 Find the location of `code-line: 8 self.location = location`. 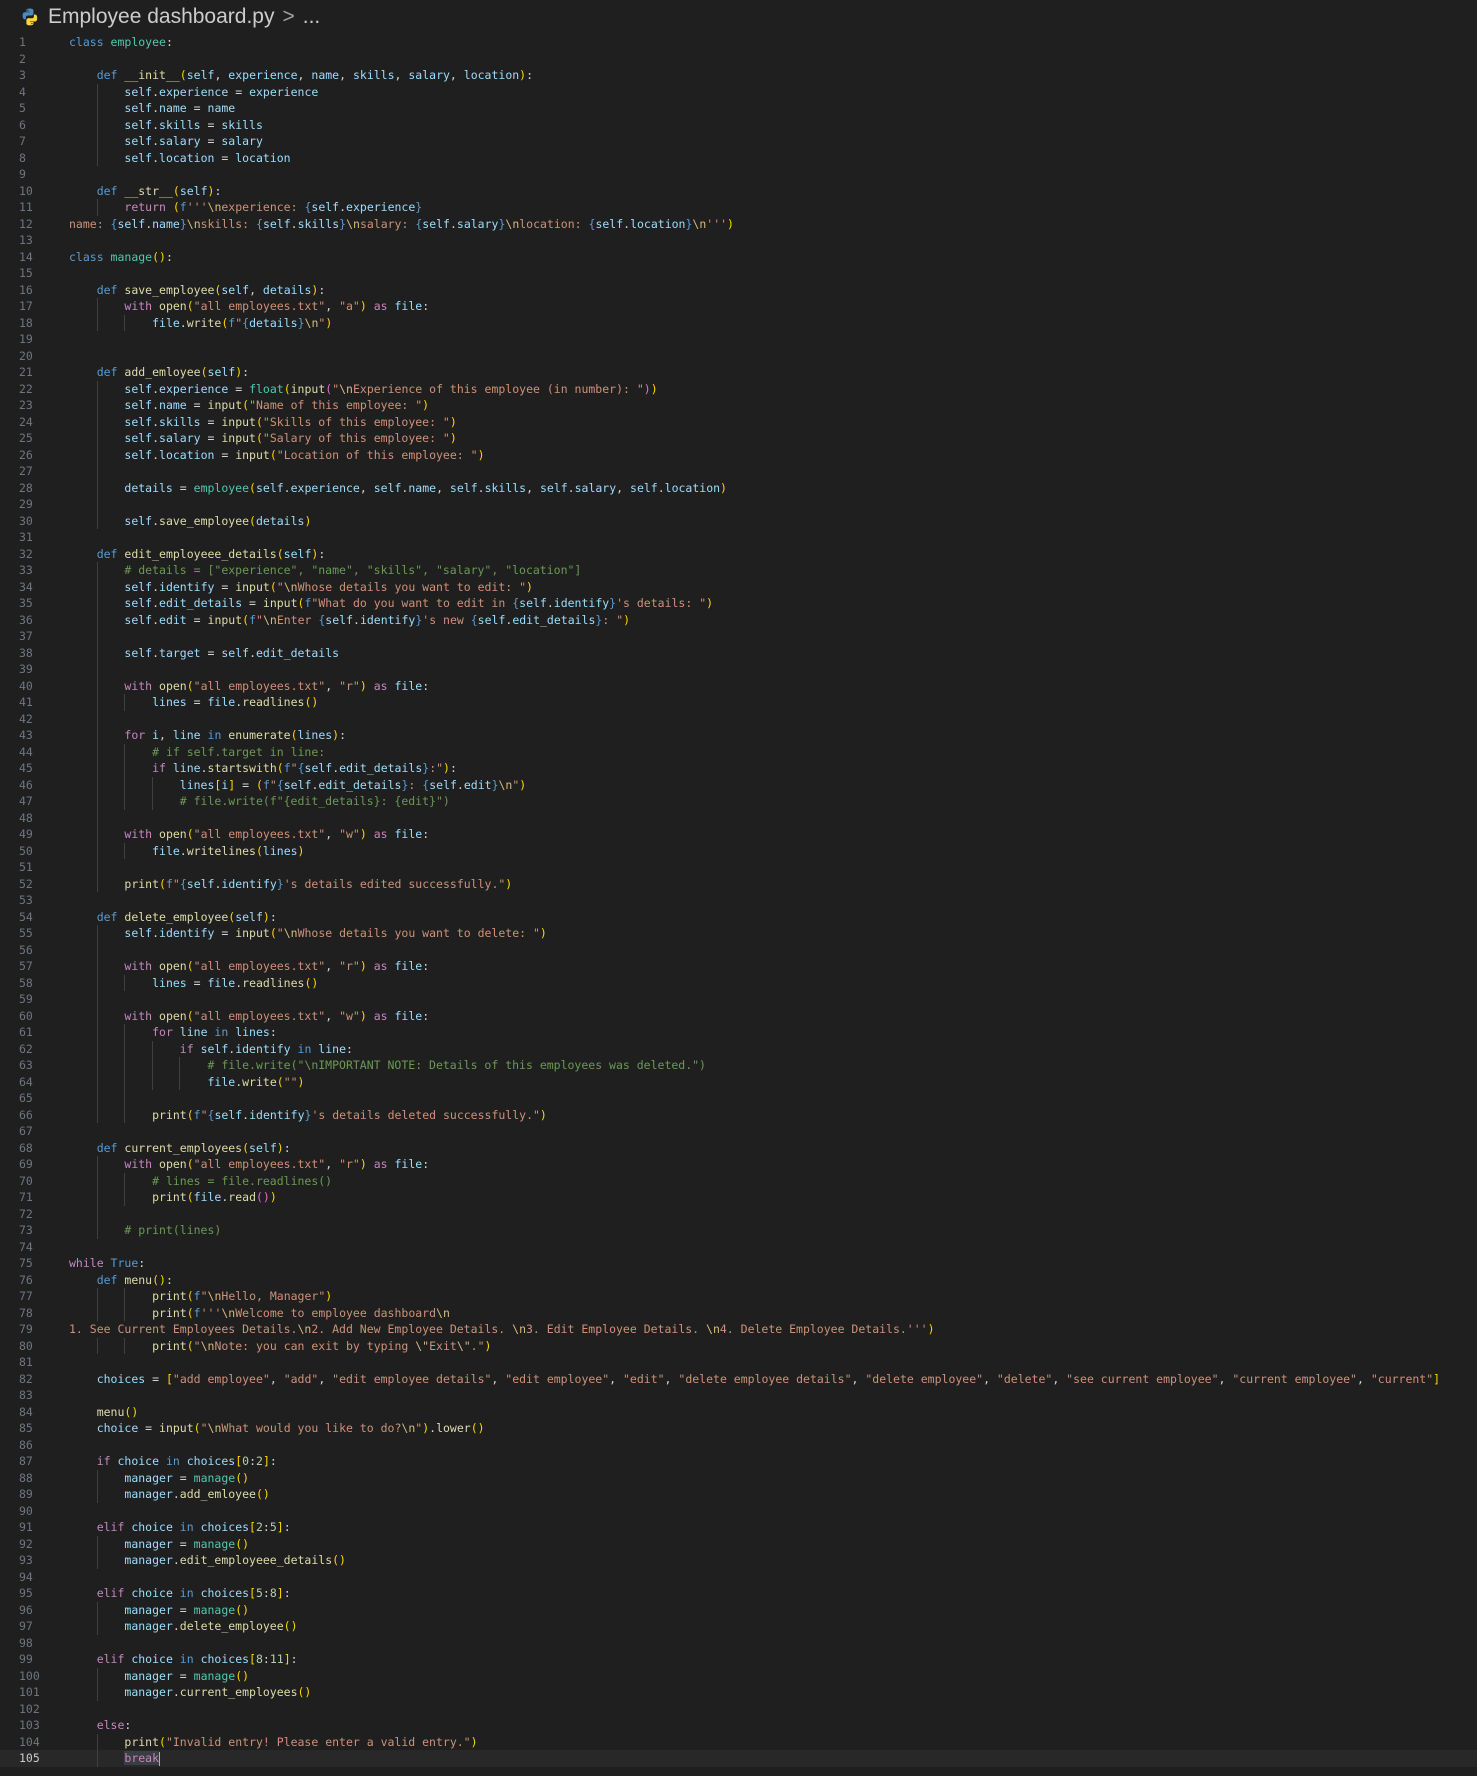

code-line: 8 self.location = location is located at coordinates (738, 157).